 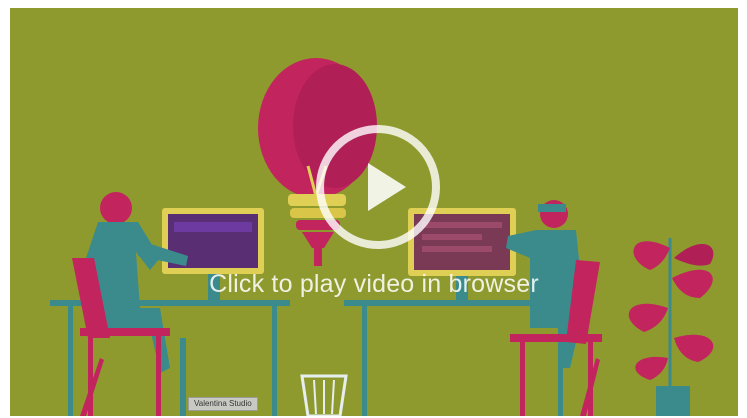 What do you see at coordinates (374, 284) in the screenshot?
I see `play-video-caption: Click to play video in browser` at bounding box center [374, 284].